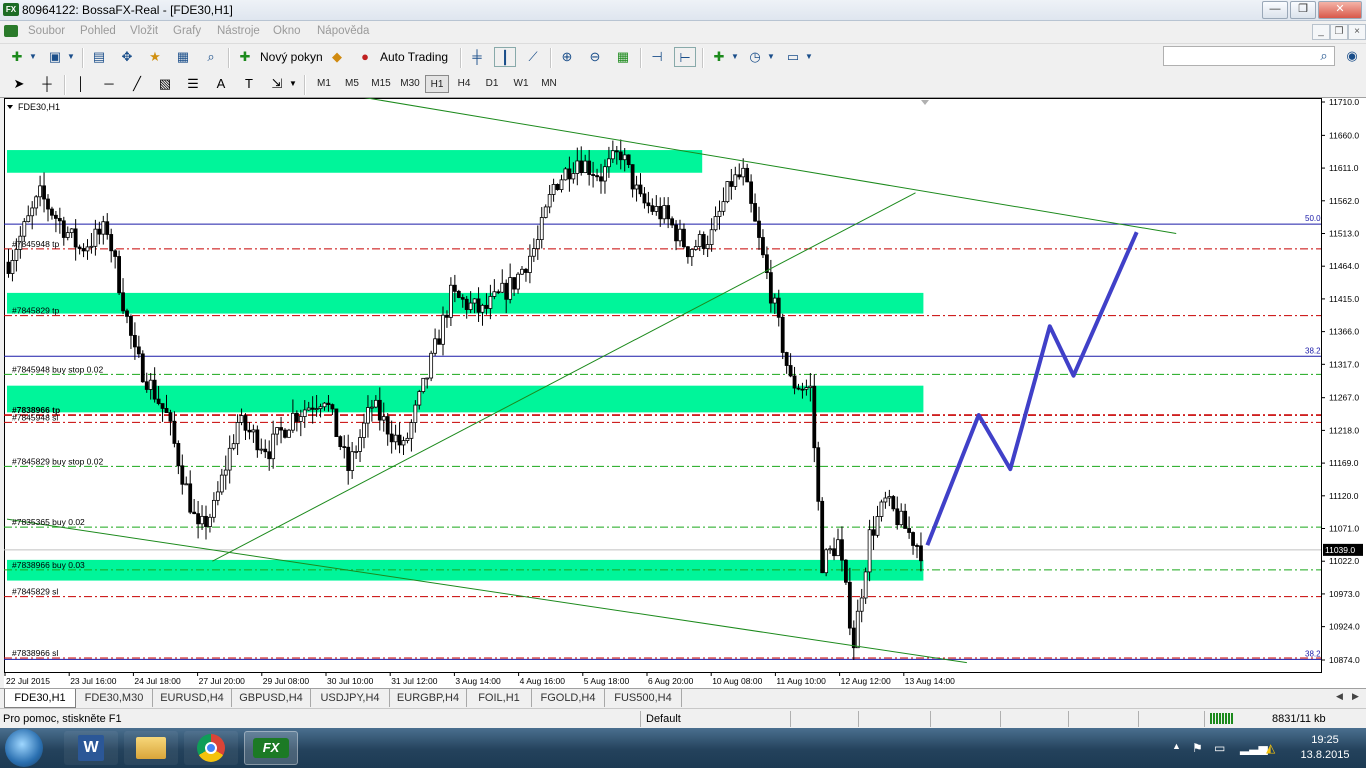  Describe the element at coordinates (499, 698) in the screenshot. I see `tab-foil-h1: FOIL,H1` at that location.